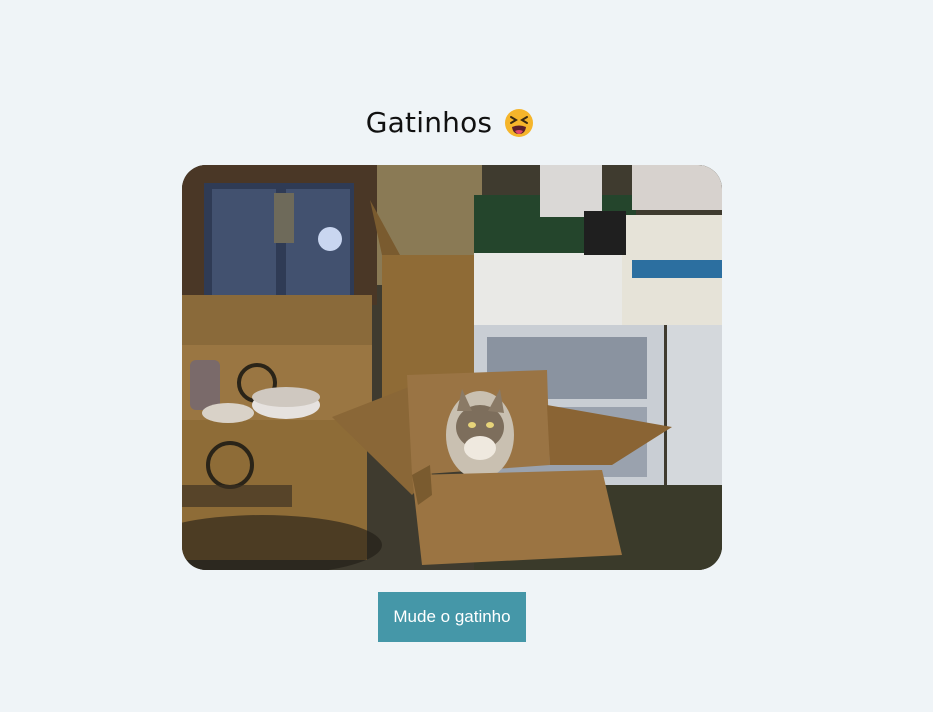 The height and width of the screenshot is (712, 933). I want to click on tired-face-emoji-icon, so click(519, 123).